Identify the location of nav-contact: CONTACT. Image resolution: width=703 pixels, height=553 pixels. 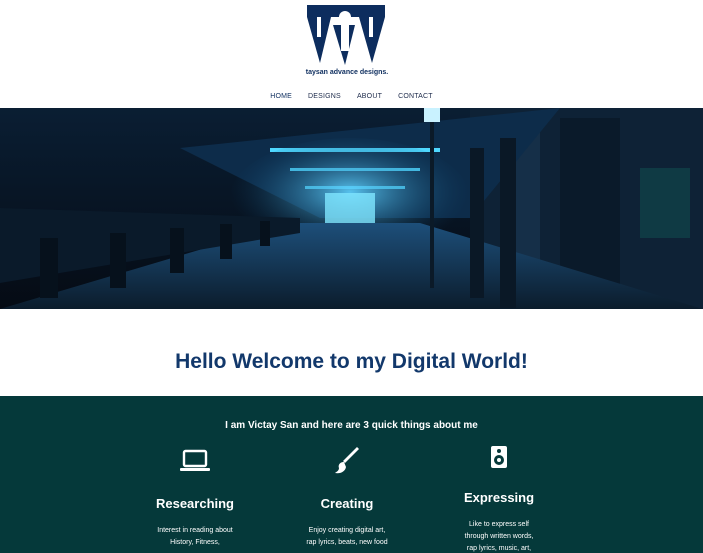
(415, 96).